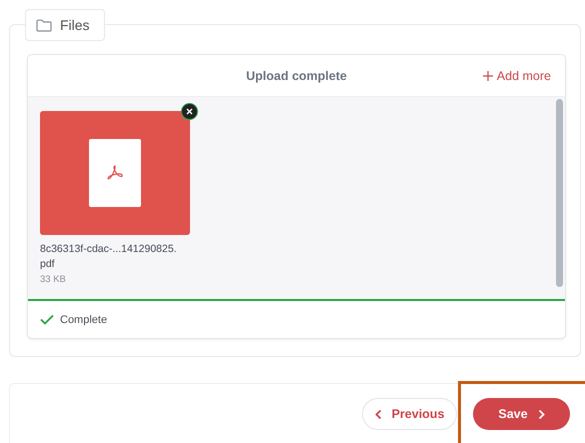 Image resolution: width=585 pixels, height=443 pixels. I want to click on file-extension: pdf, so click(48, 264).